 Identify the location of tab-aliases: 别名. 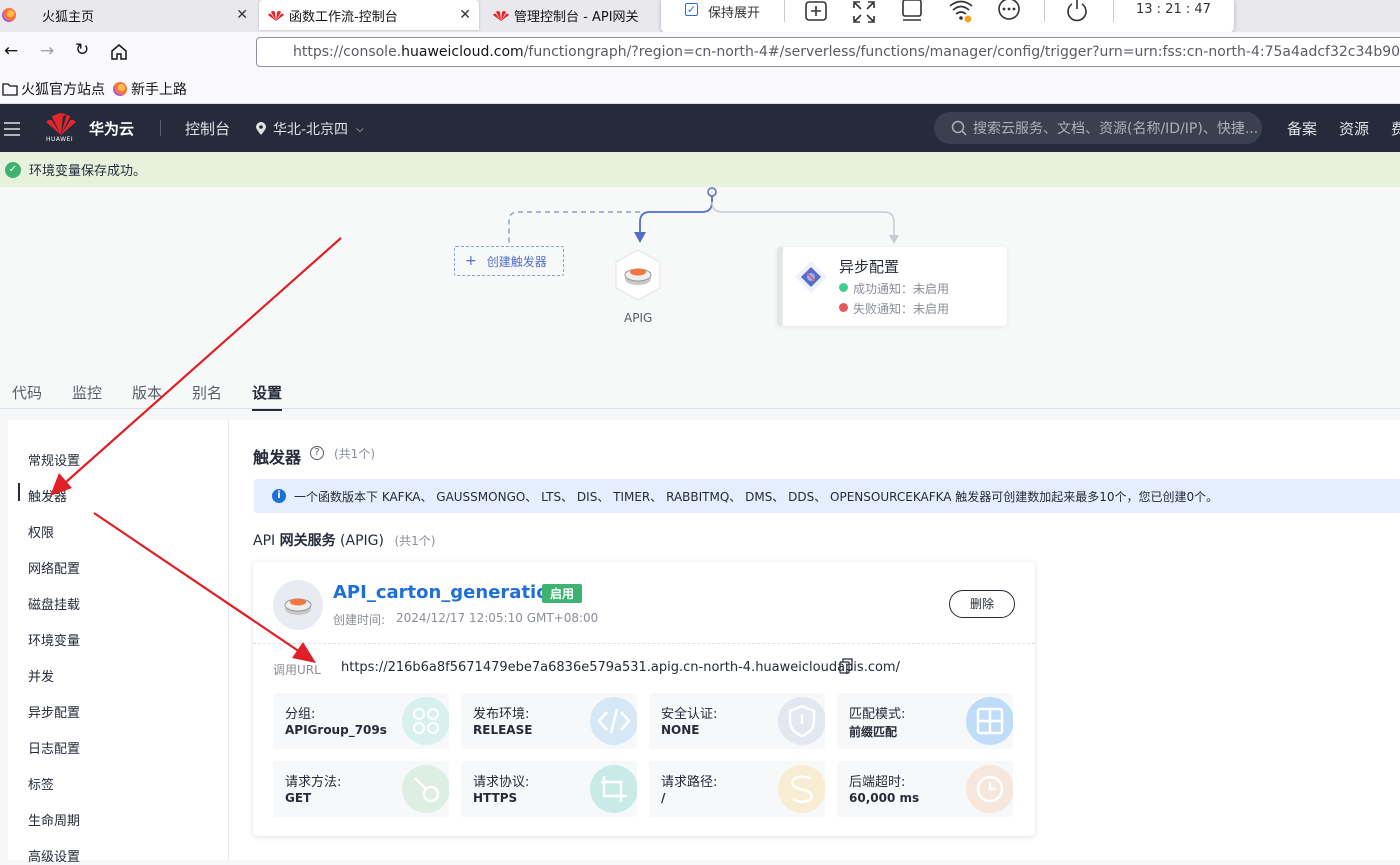
(207, 392).